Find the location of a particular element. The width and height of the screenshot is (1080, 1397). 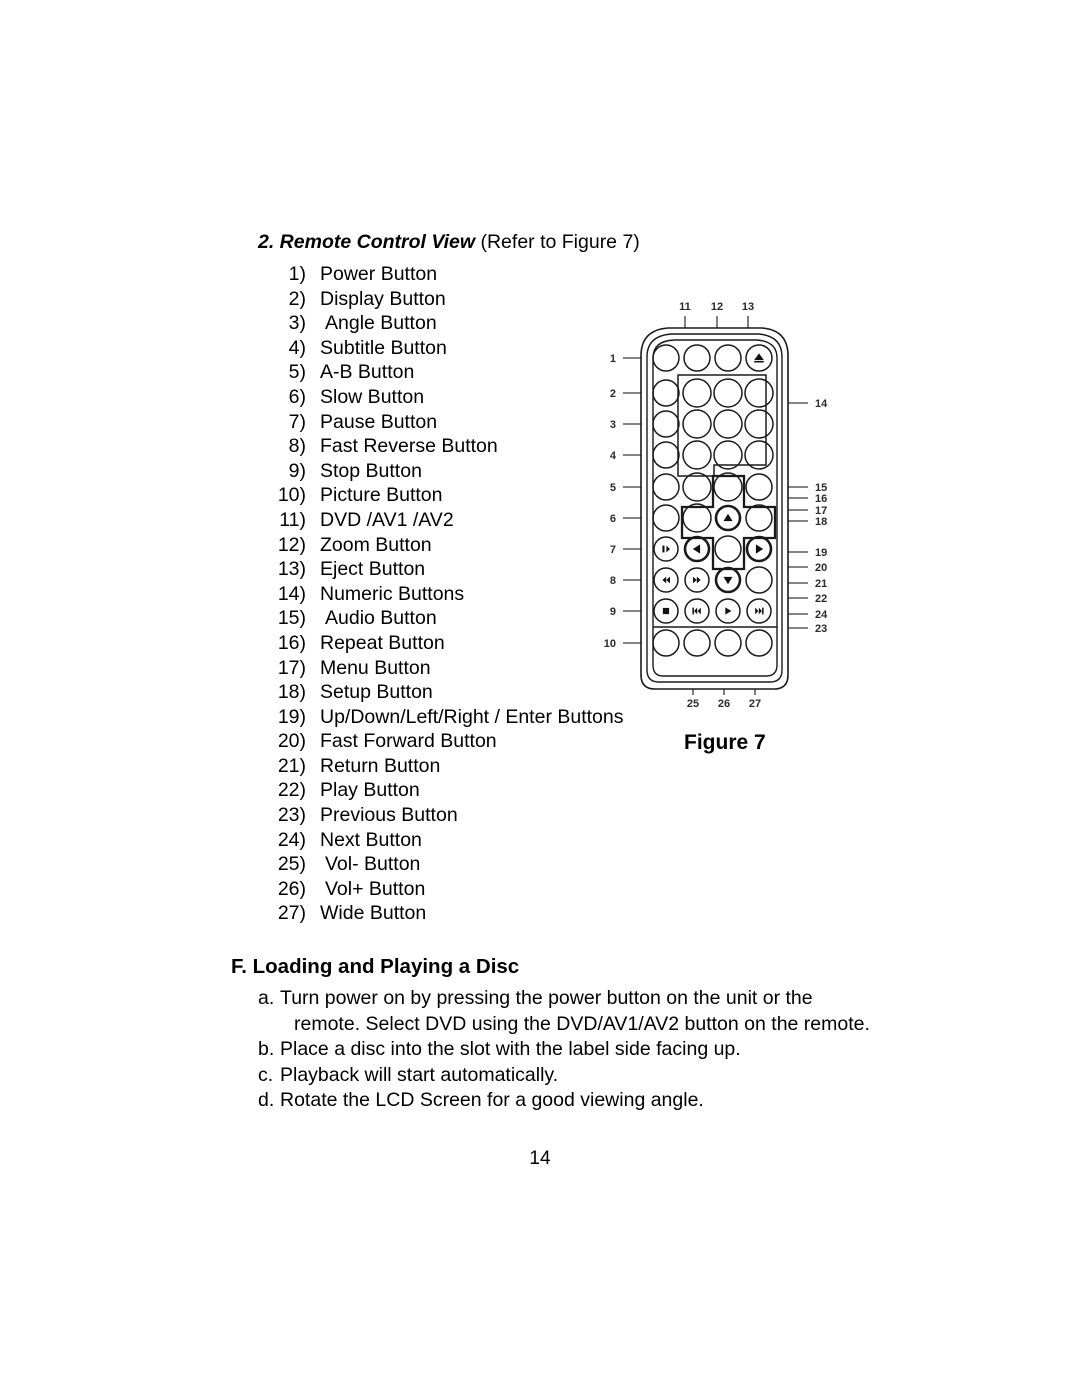

list-item-number: 26) is located at coordinates (291, 888).